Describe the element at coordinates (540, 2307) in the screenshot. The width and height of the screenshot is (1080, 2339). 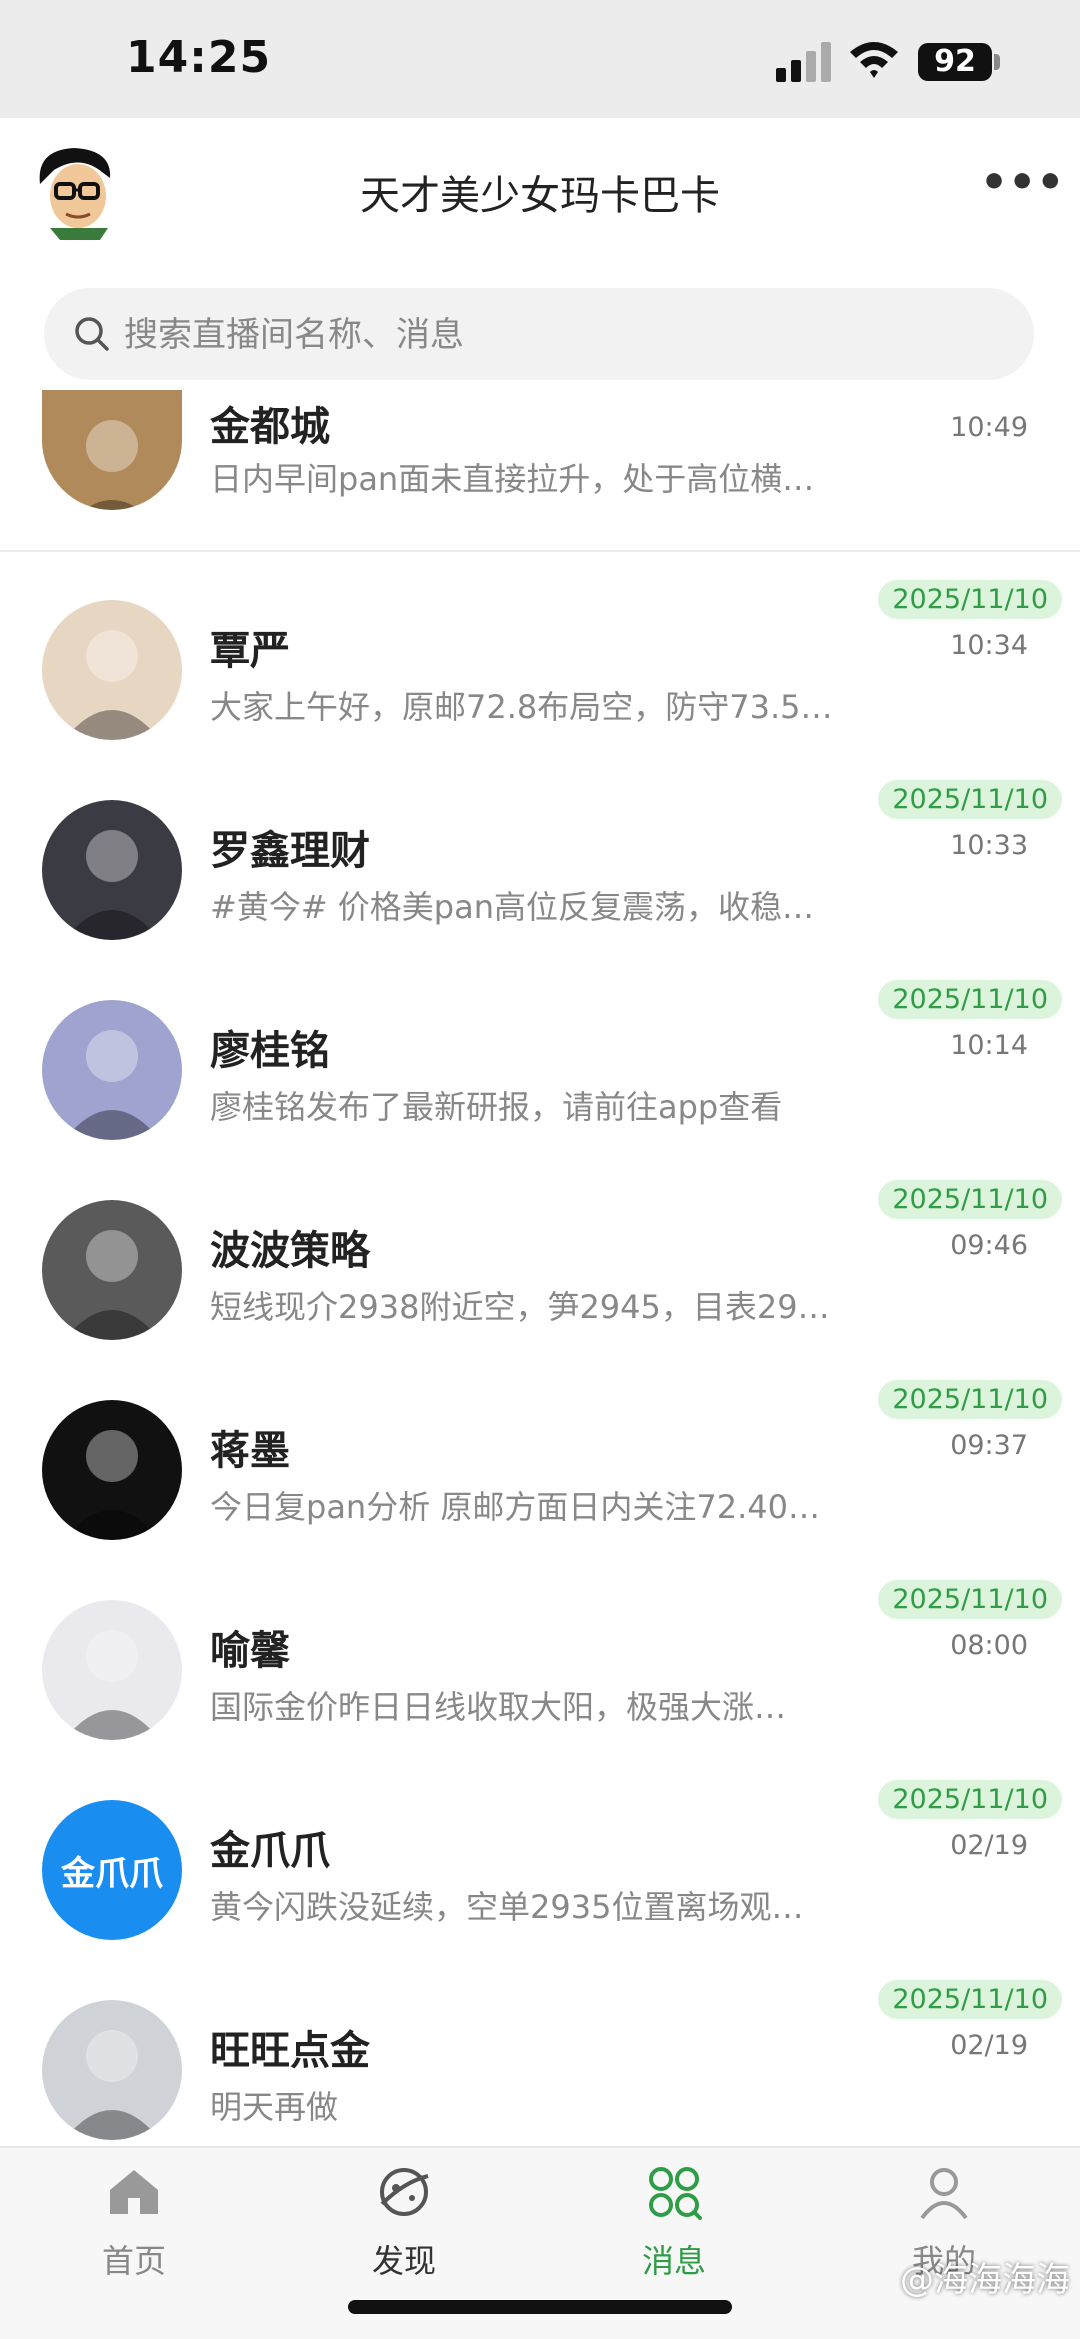
I see `home-indicator` at that location.